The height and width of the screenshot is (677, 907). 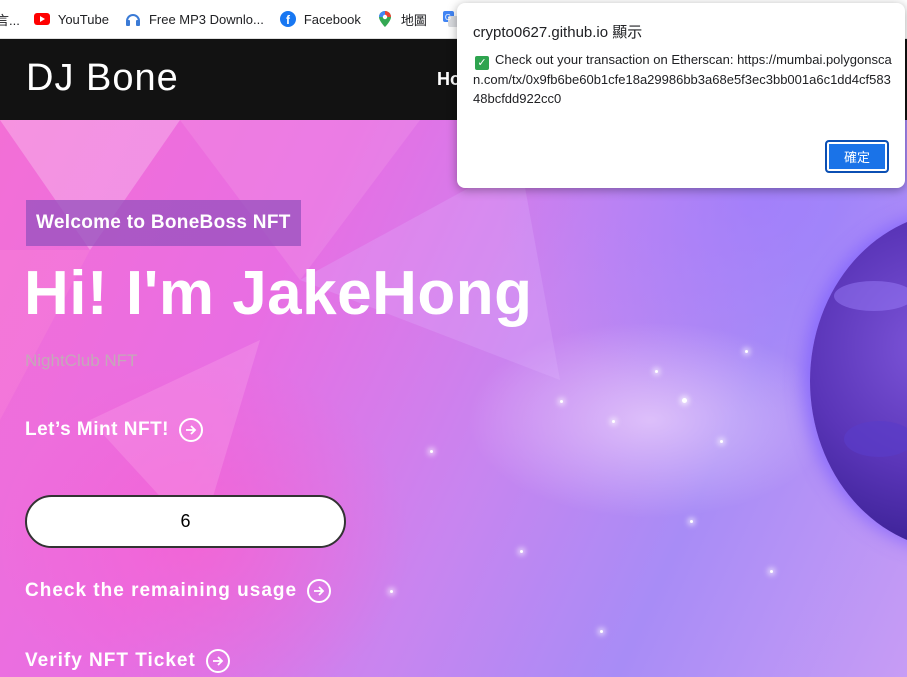 I want to click on check-remaining-usage-link: Check the remaining usage, so click(x=178, y=591).